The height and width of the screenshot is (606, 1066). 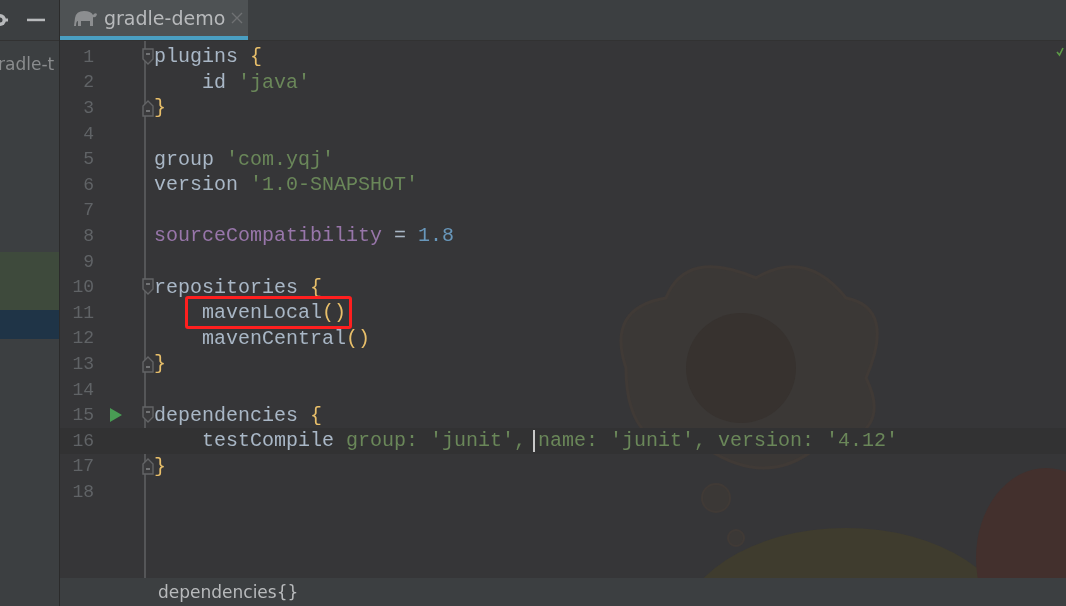 What do you see at coordinates (228, 592) in the screenshot?
I see `breadcrumb: dependencies{}` at bounding box center [228, 592].